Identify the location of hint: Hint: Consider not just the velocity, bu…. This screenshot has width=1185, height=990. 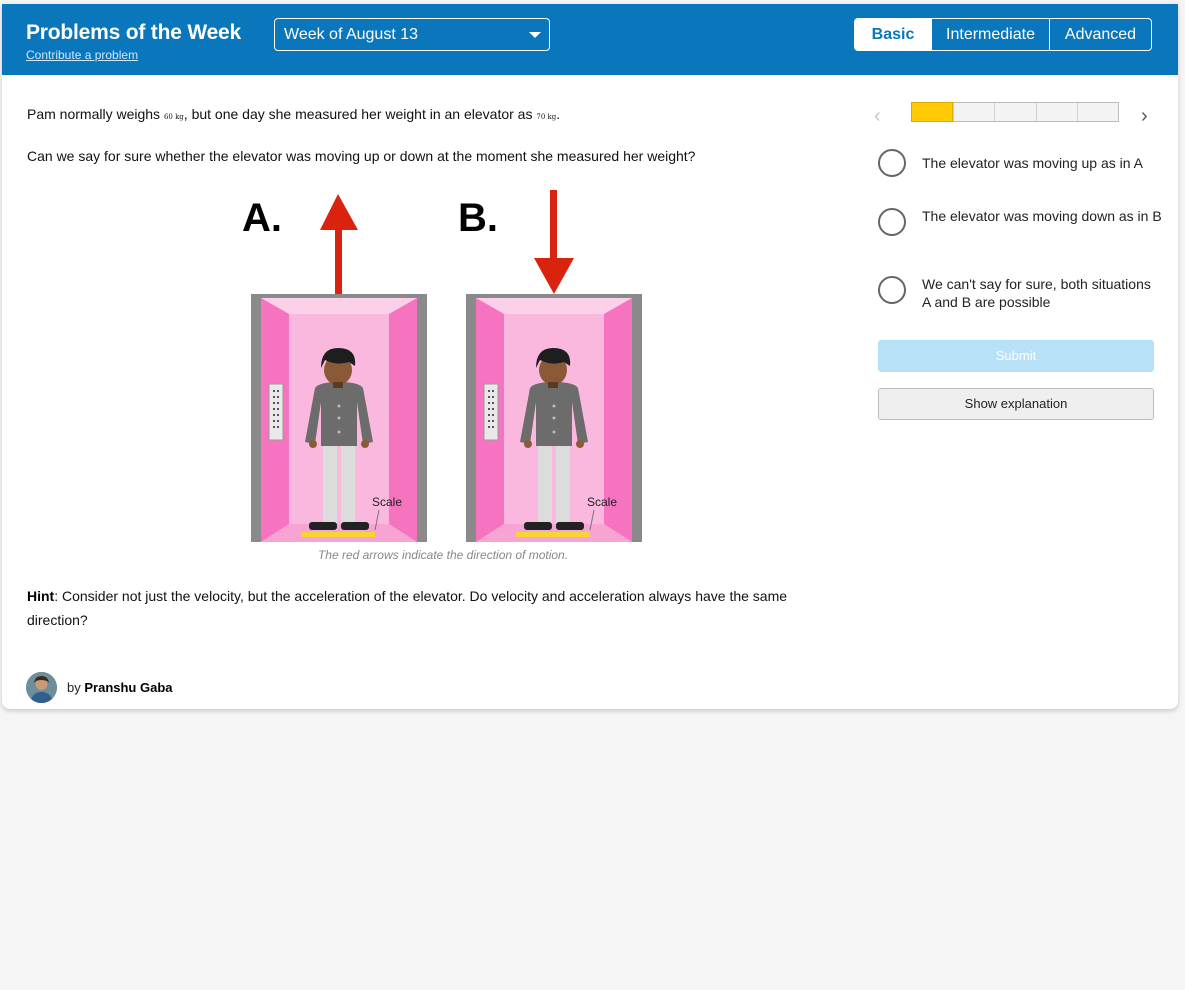
(432, 608).